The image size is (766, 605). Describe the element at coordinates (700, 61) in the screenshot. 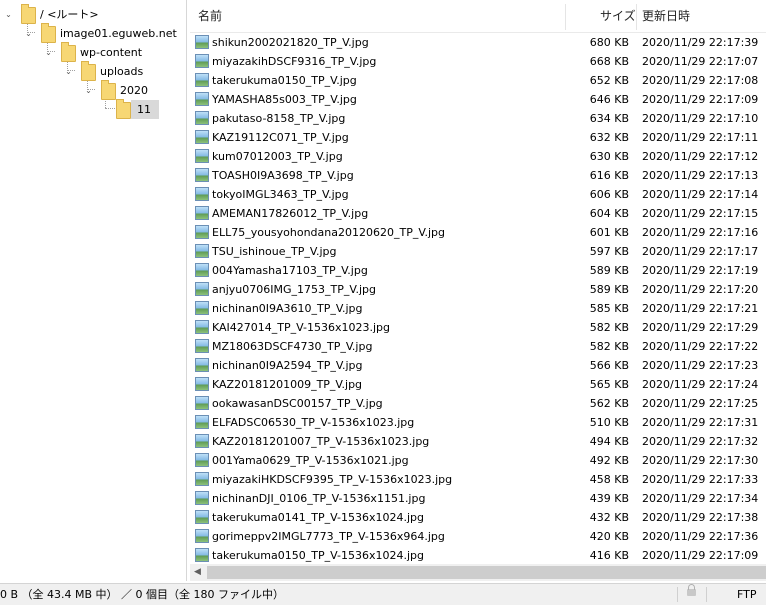

I see `file-modified-date: 2020/11/29 22:17:07` at that location.